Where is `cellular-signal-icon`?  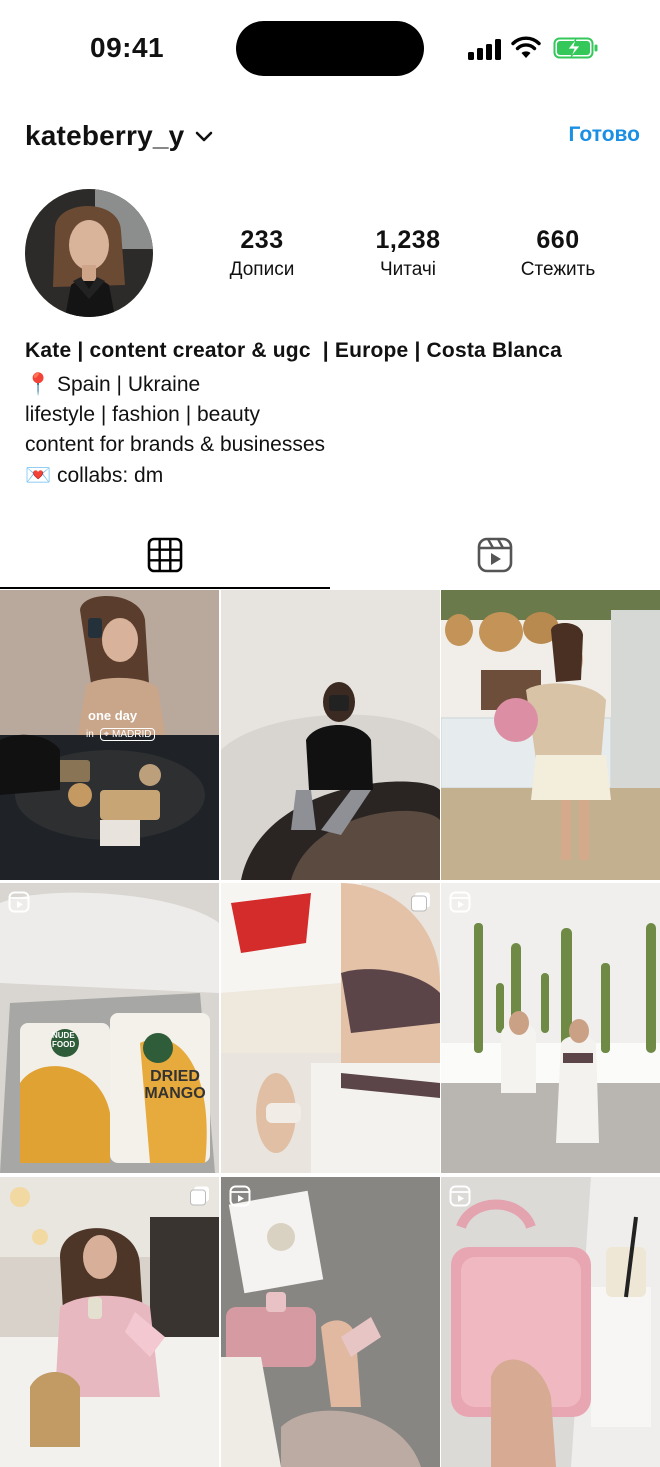 cellular-signal-icon is located at coordinates (485, 49).